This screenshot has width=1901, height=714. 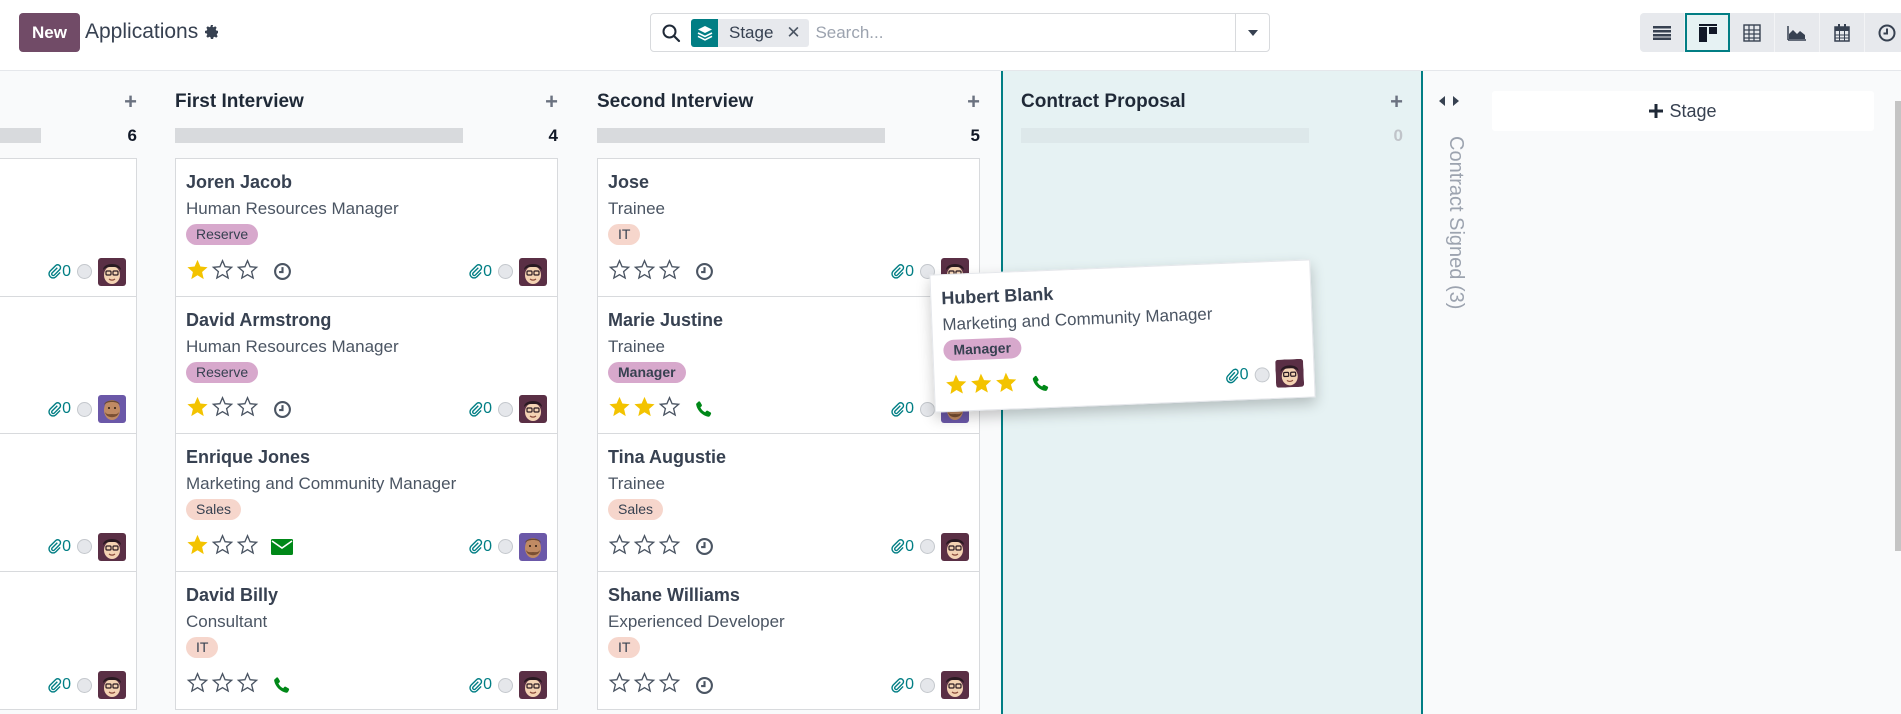 I want to click on gear-icon, so click(x=212, y=32).